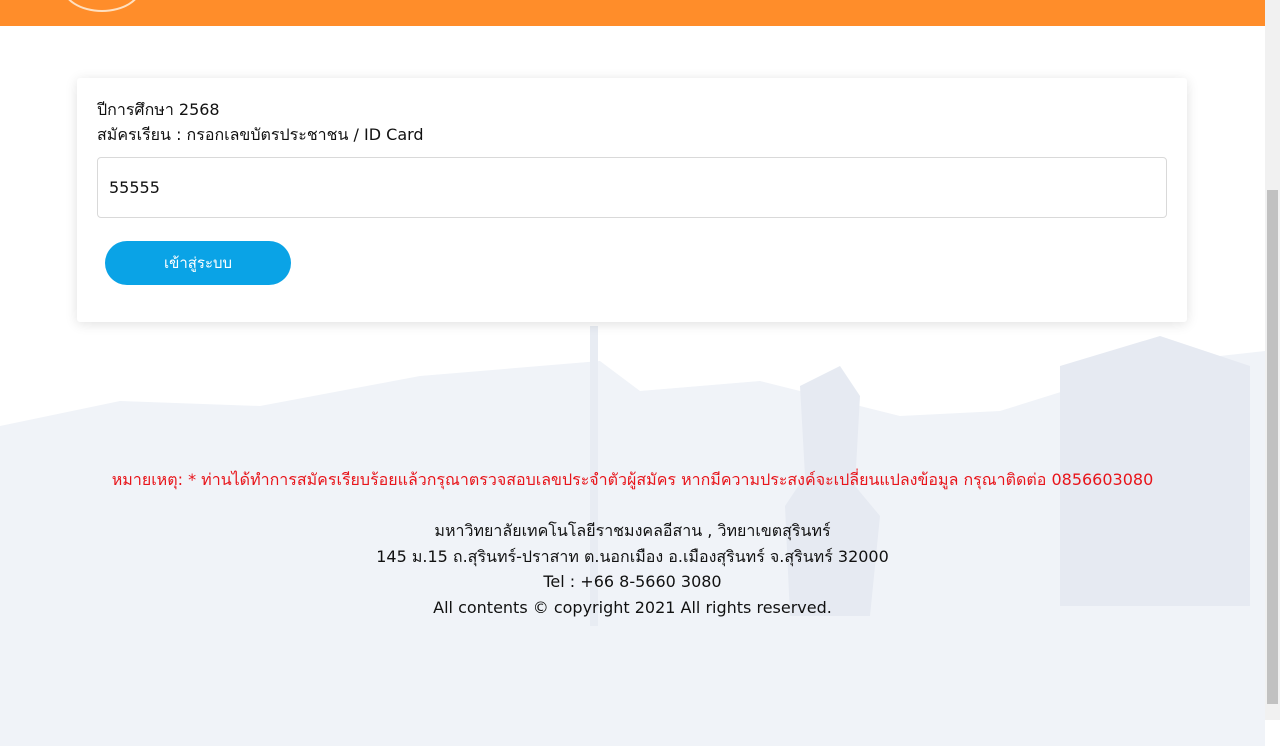 The width and height of the screenshot is (1280, 746). What do you see at coordinates (632, 581) in the screenshot?
I see `footer-tel: Tel : +66 8-5660 3080` at bounding box center [632, 581].